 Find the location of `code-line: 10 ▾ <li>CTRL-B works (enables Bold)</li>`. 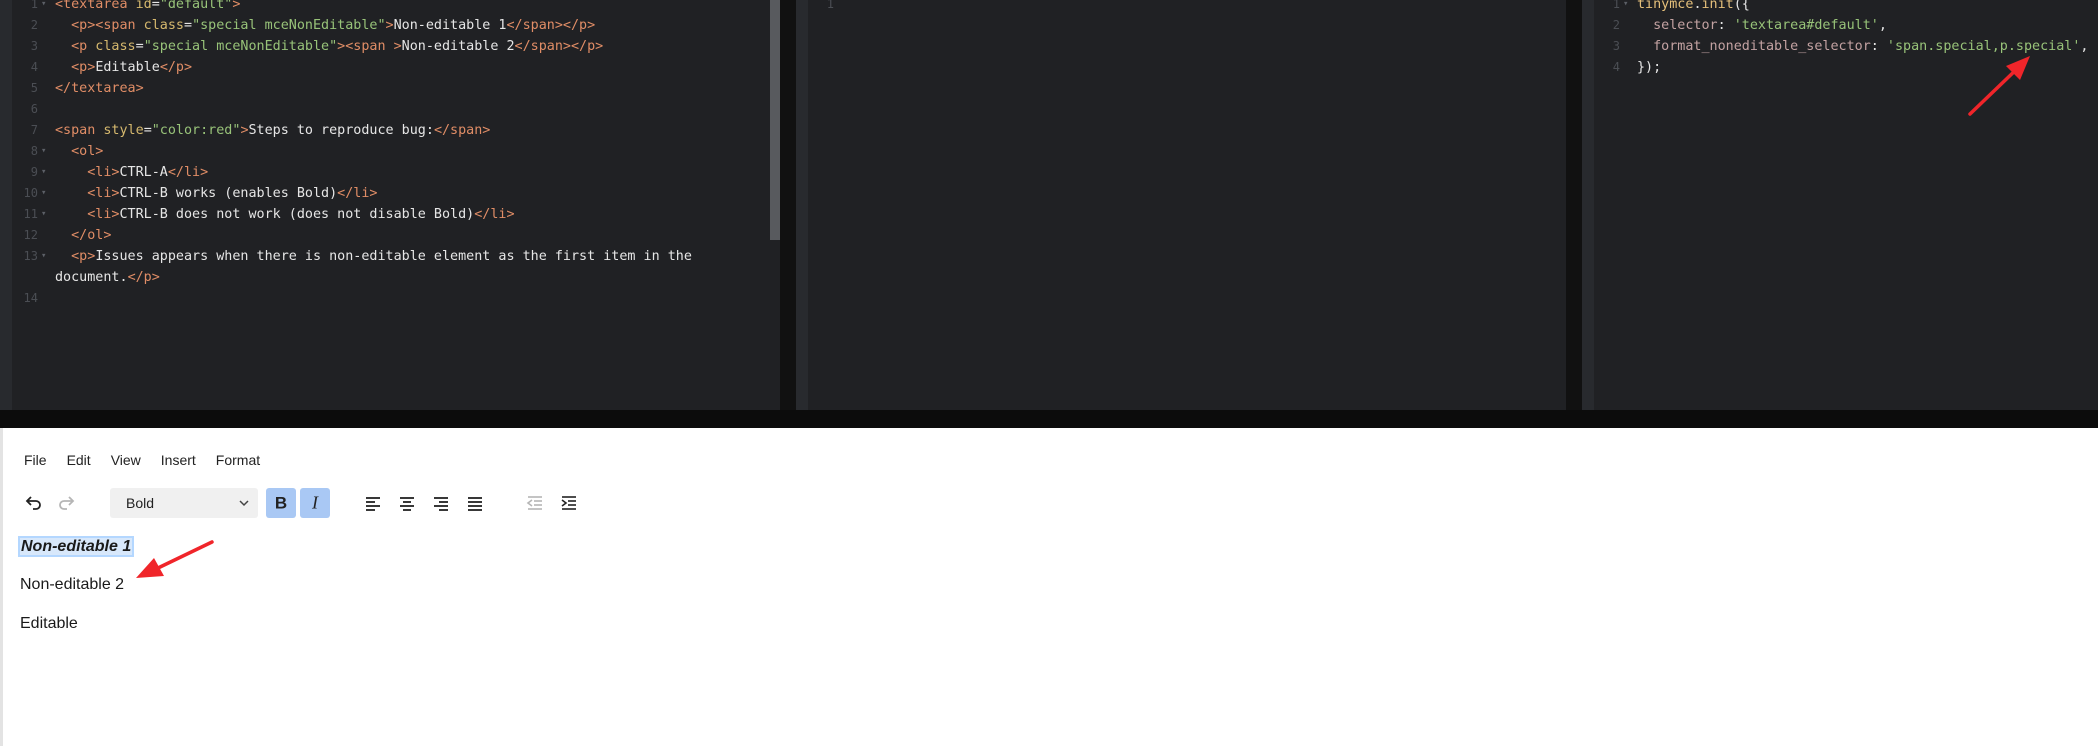

code-line: 10 ▾ <li>CTRL-B works (enables Bold)</li> is located at coordinates (396, 193).